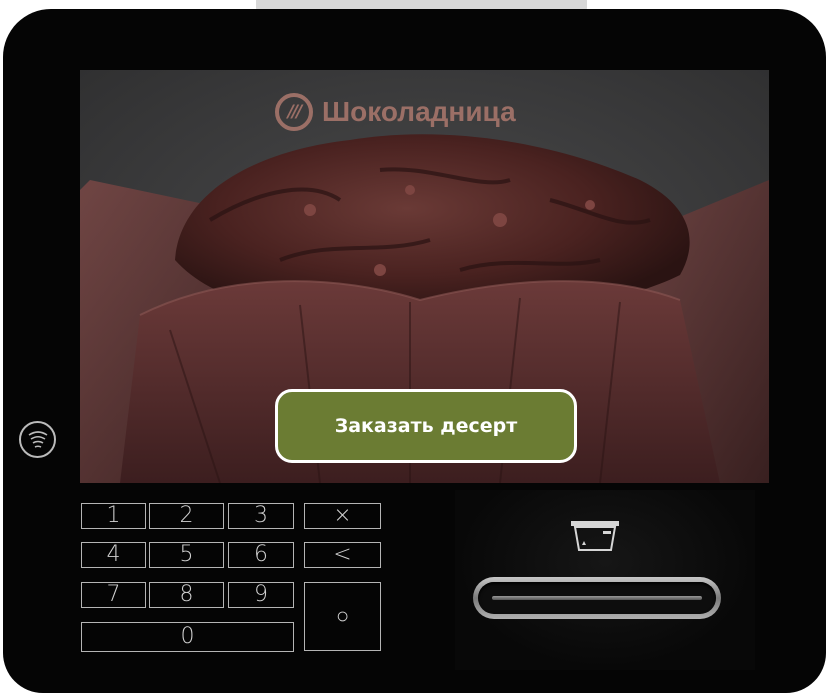 The width and height of the screenshot is (829, 693). I want to click on key-5-label: 5, so click(186, 554).